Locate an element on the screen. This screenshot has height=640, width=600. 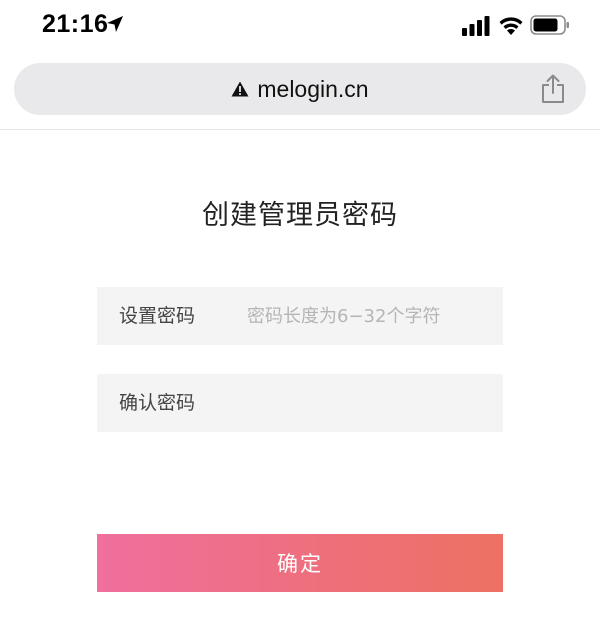
set-password-field: 设置密码 is located at coordinates (300, 316).